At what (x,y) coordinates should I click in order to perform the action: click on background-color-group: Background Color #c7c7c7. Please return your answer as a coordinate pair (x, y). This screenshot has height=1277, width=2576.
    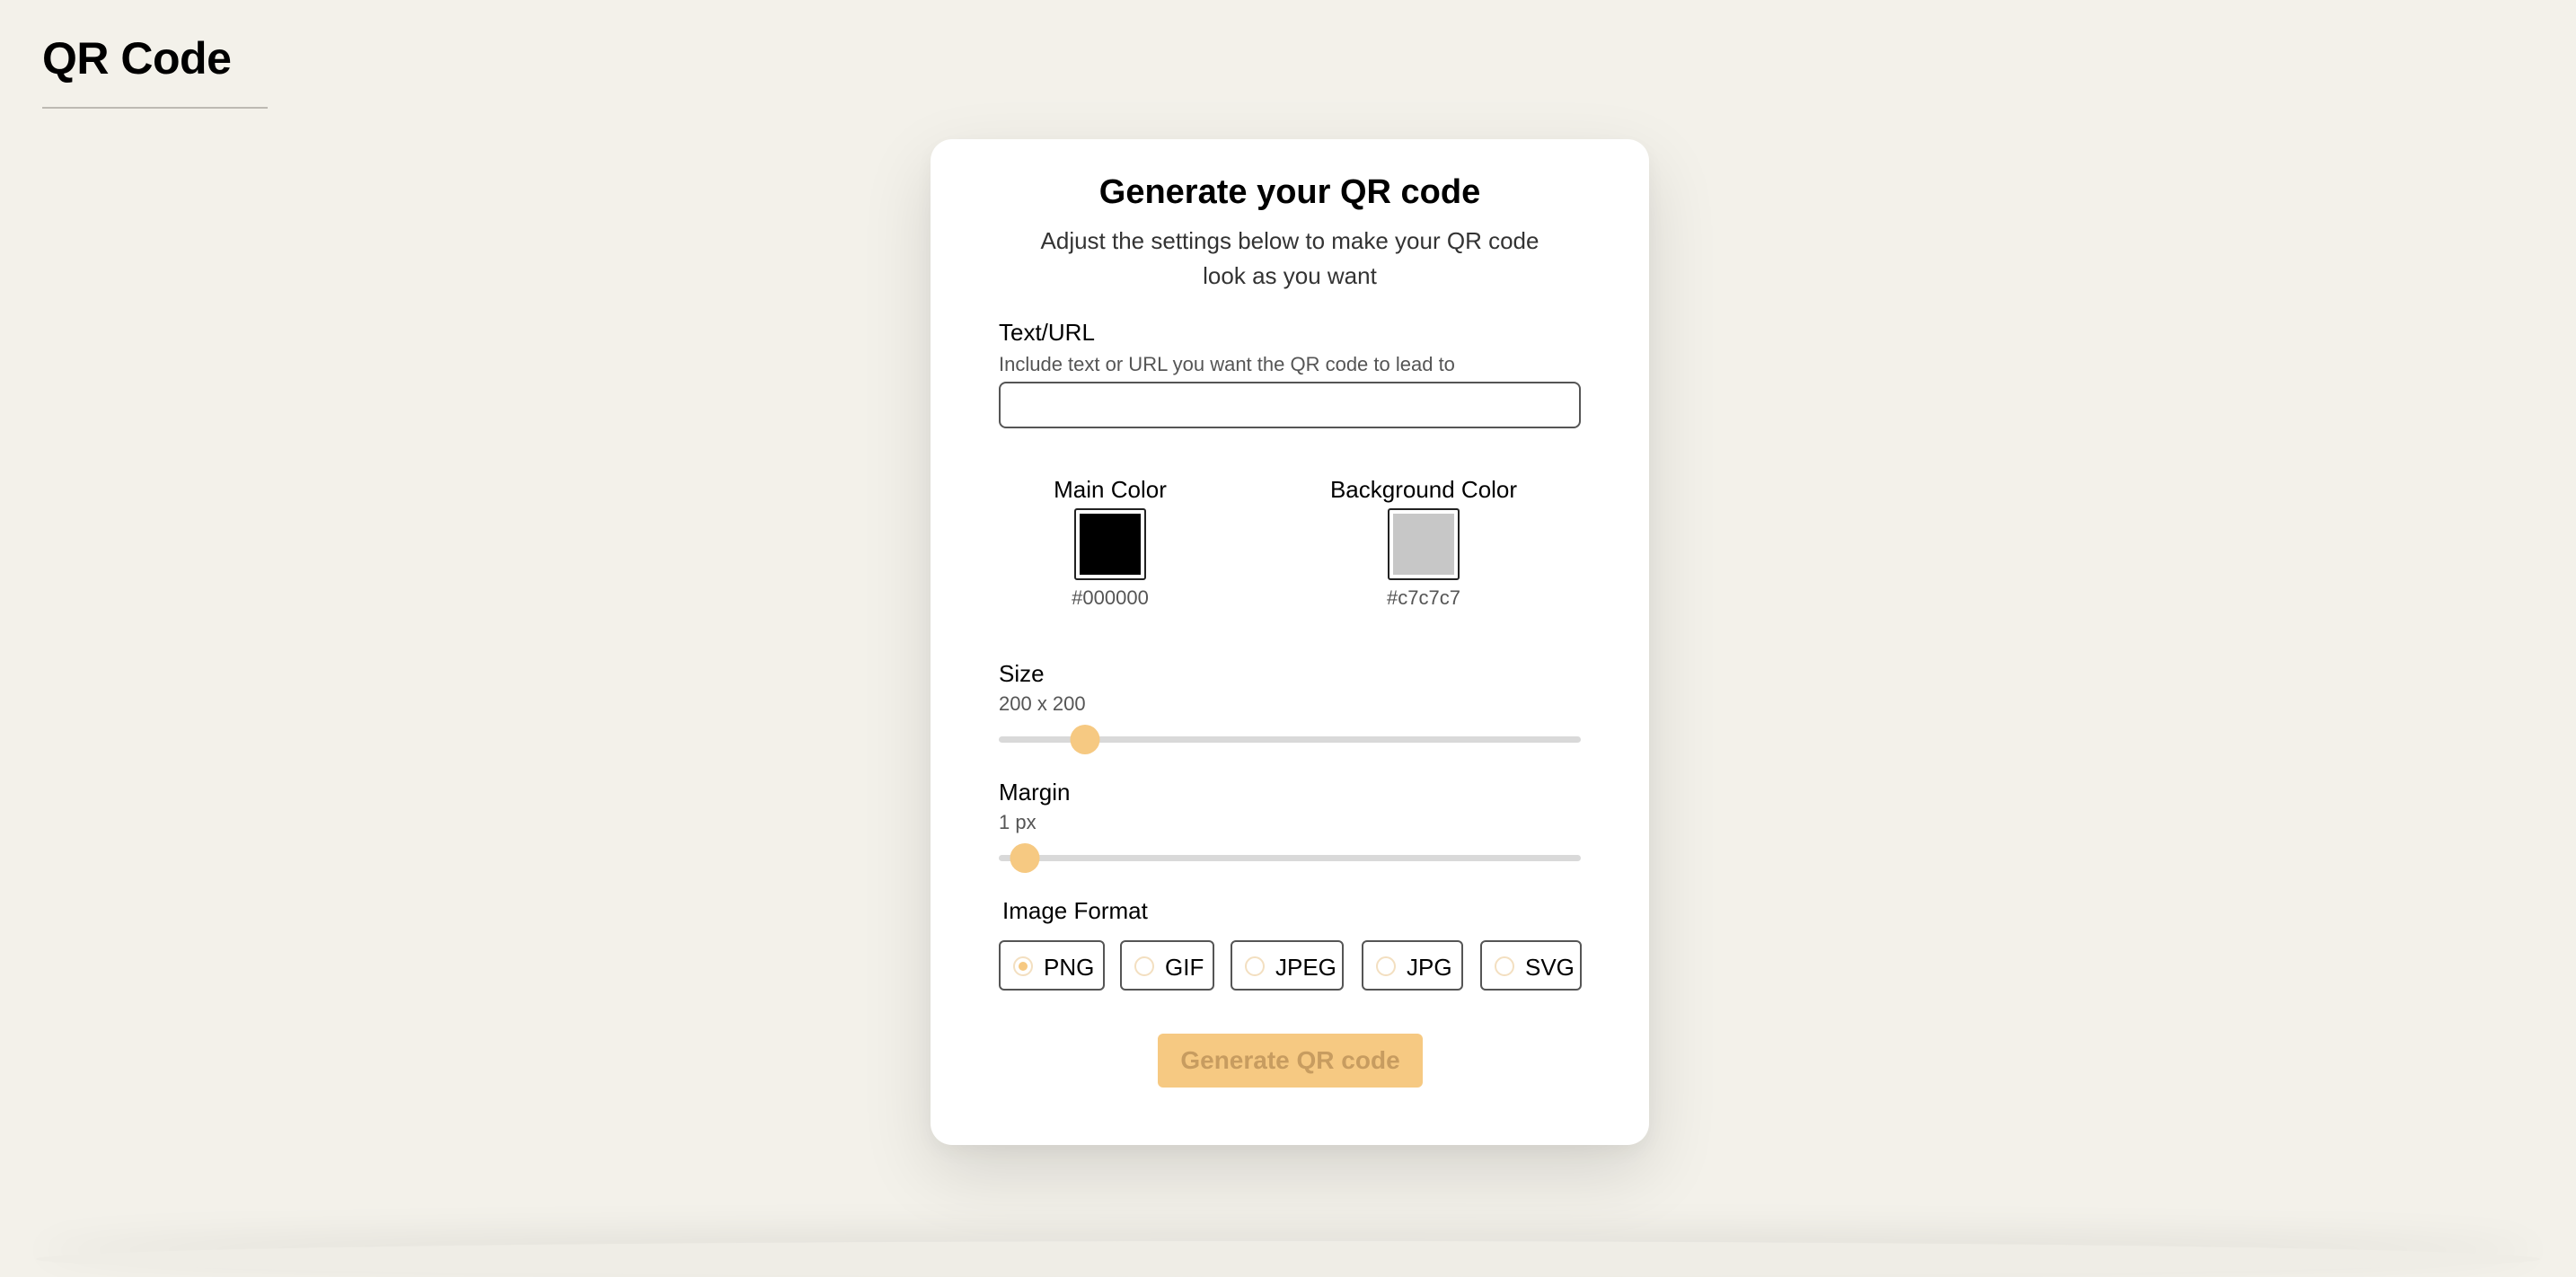
    Looking at the image, I should click on (1423, 543).